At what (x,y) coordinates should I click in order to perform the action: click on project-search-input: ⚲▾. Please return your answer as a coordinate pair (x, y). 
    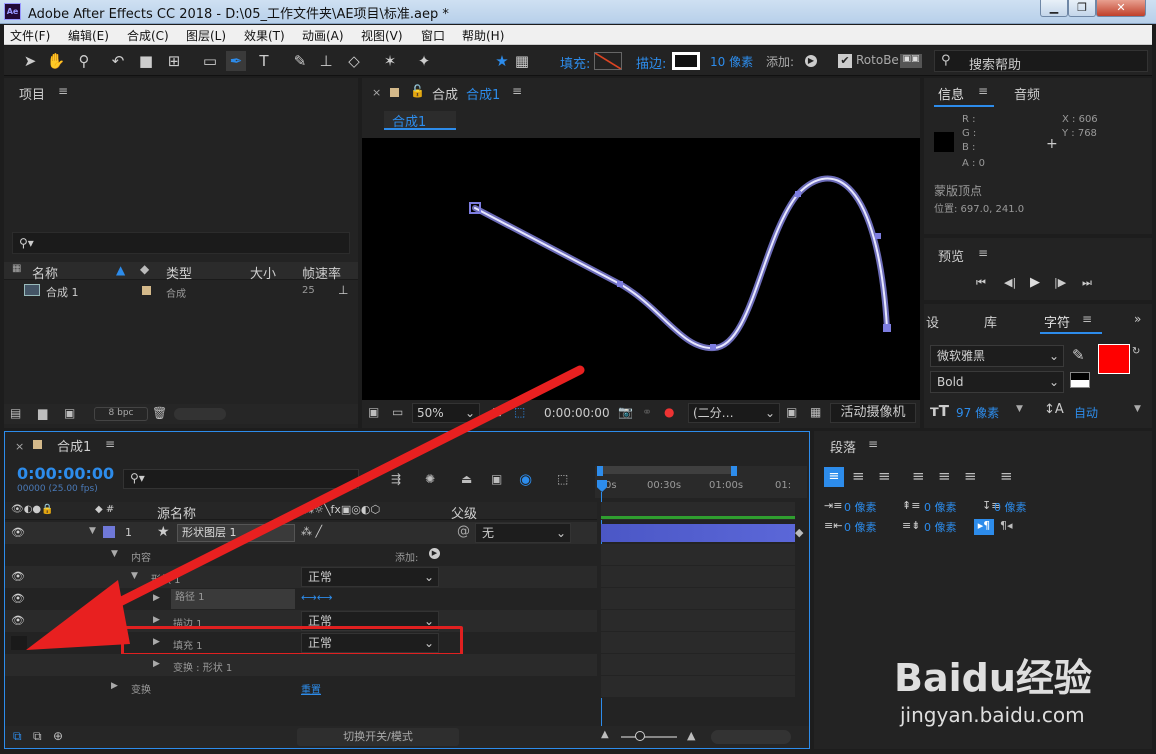
    Looking at the image, I should click on (181, 243).